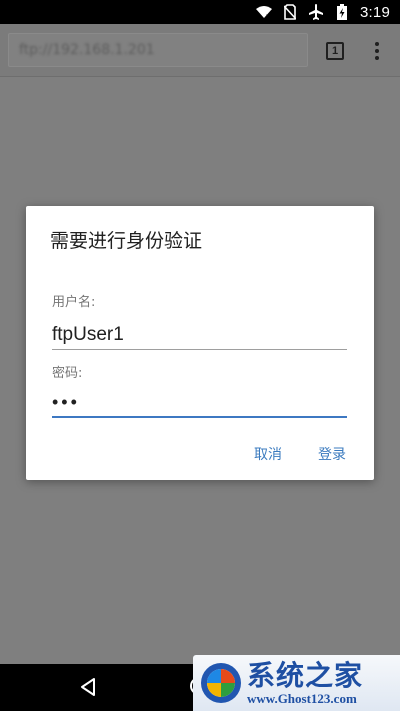 This screenshot has height=711, width=400. What do you see at coordinates (290, 12) in the screenshot?
I see `no-sim-icon` at bounding box center [290, 12].